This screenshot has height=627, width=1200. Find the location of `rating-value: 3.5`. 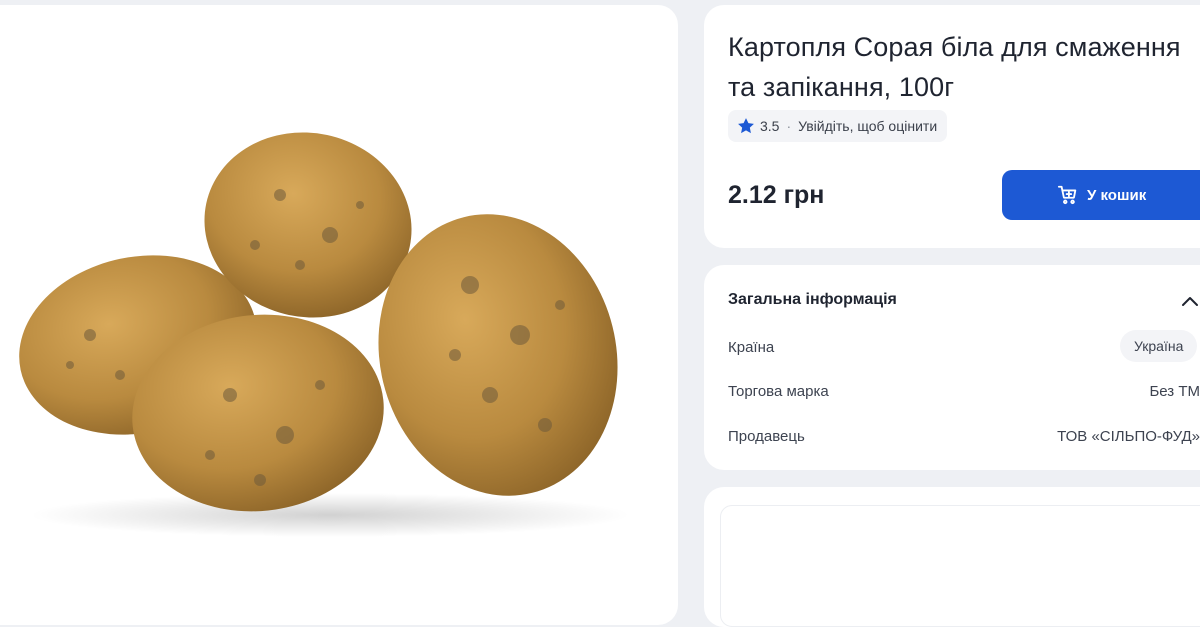

rating-value: 3.5 is located at coordinates (770, 126).